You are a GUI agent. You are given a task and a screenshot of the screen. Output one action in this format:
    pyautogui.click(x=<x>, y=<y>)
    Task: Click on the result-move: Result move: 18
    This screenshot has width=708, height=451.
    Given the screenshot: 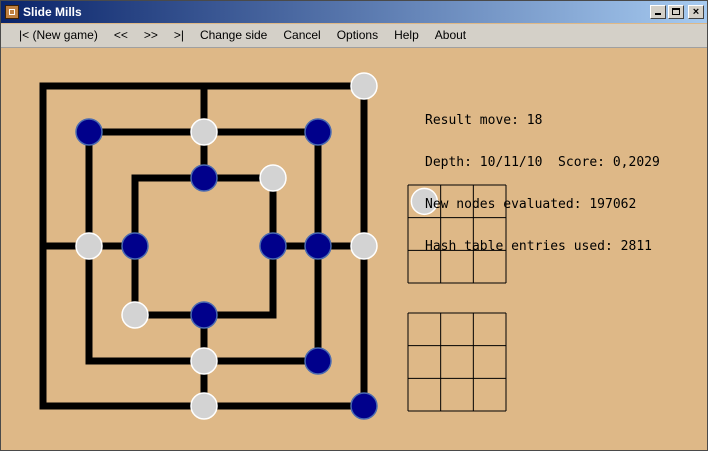 What is the action you would take?
    pyautogui.click(x=484, y=120)
    